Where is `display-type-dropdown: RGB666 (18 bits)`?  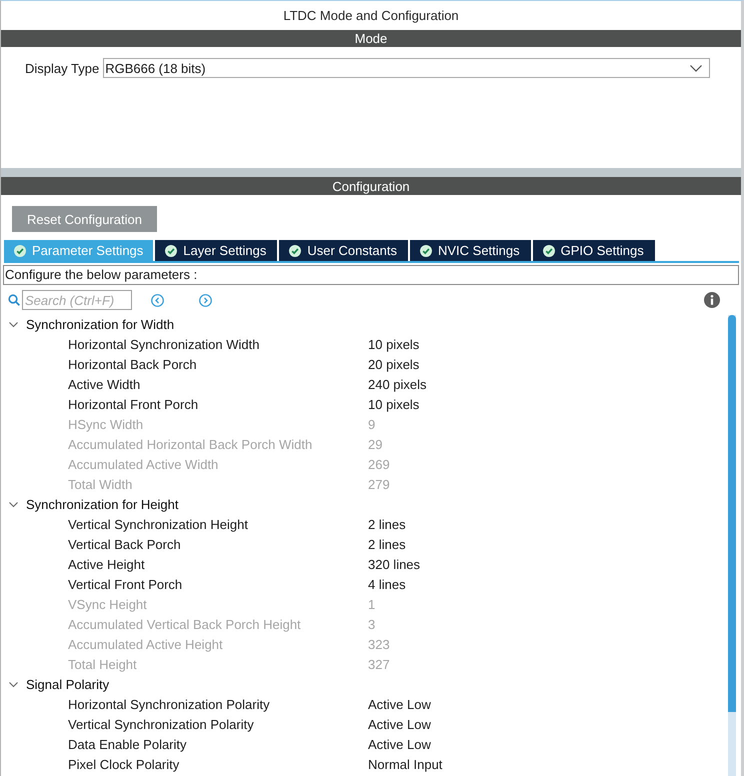 display-type-dropdown: RGB666 (18 bits) is located at coordinates (406, 68).